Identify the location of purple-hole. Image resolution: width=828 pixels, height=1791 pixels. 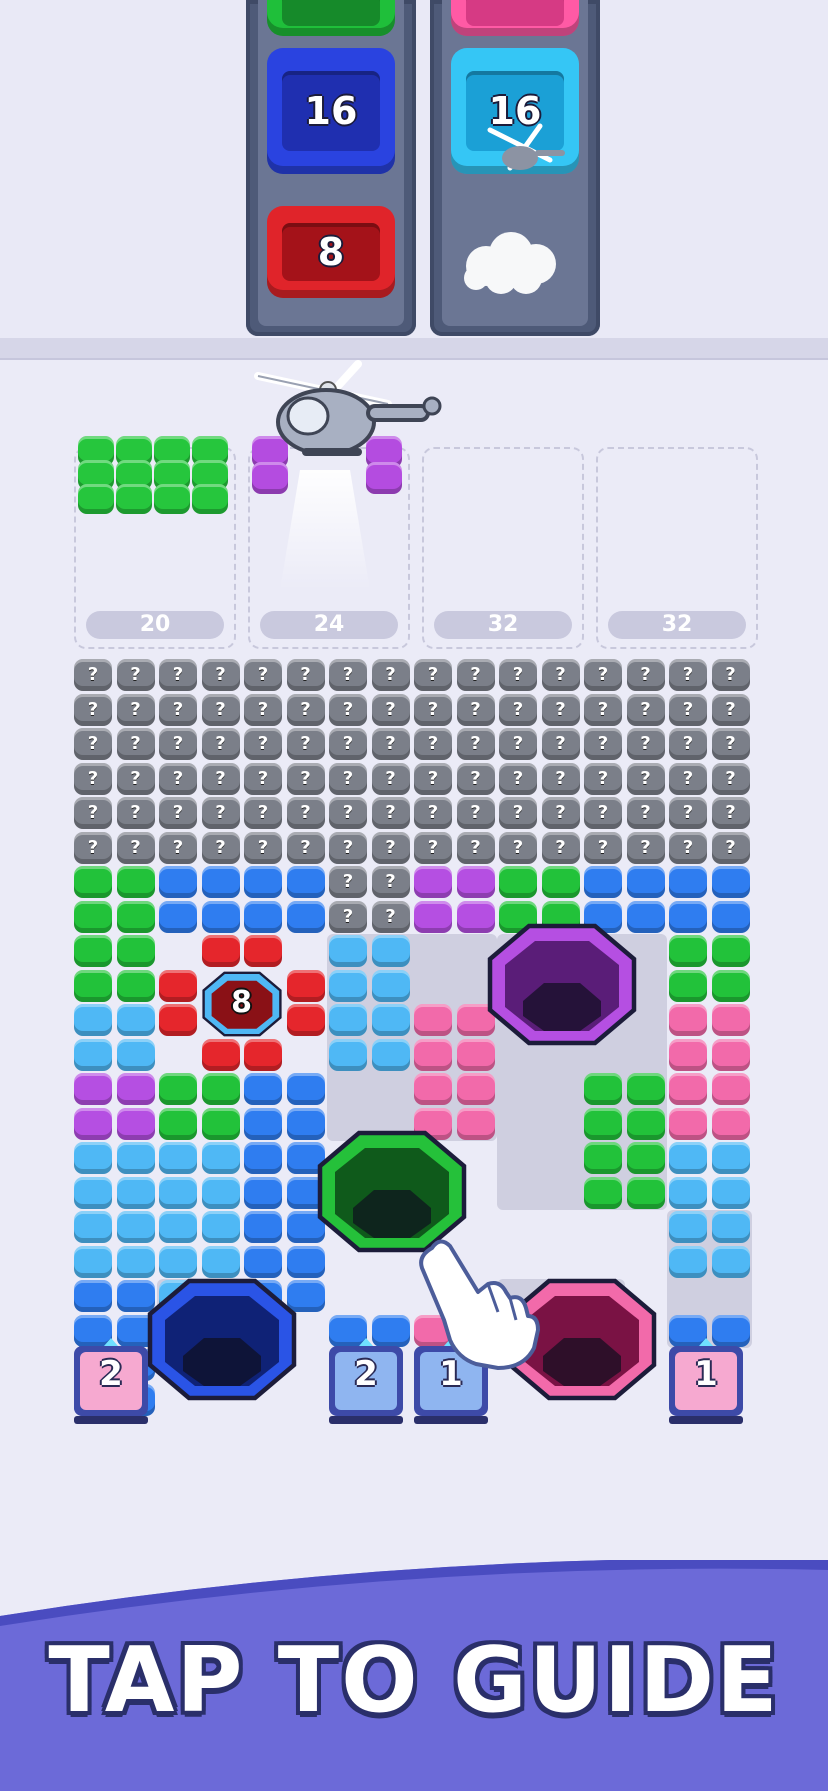
(562, 984).